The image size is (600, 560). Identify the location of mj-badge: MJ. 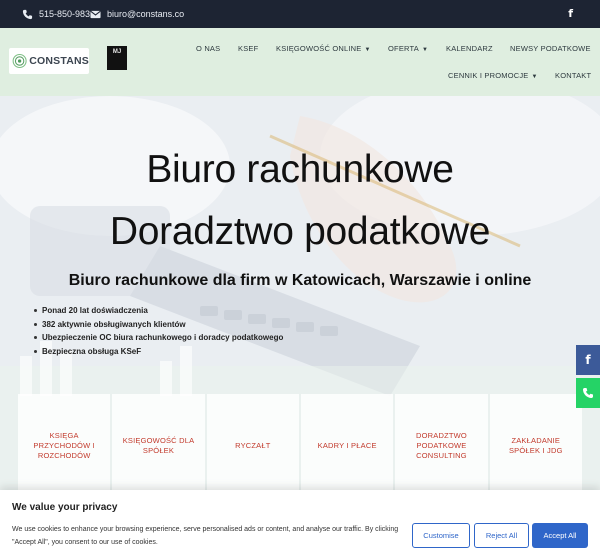
(117, 58).